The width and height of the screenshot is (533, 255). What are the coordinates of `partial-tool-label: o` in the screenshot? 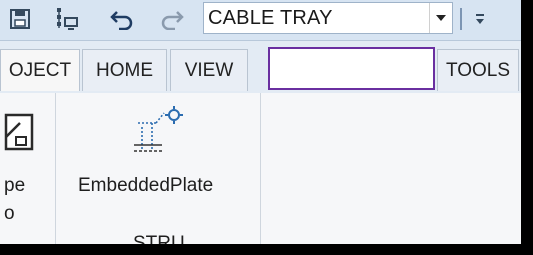 It's located at (9, 213).